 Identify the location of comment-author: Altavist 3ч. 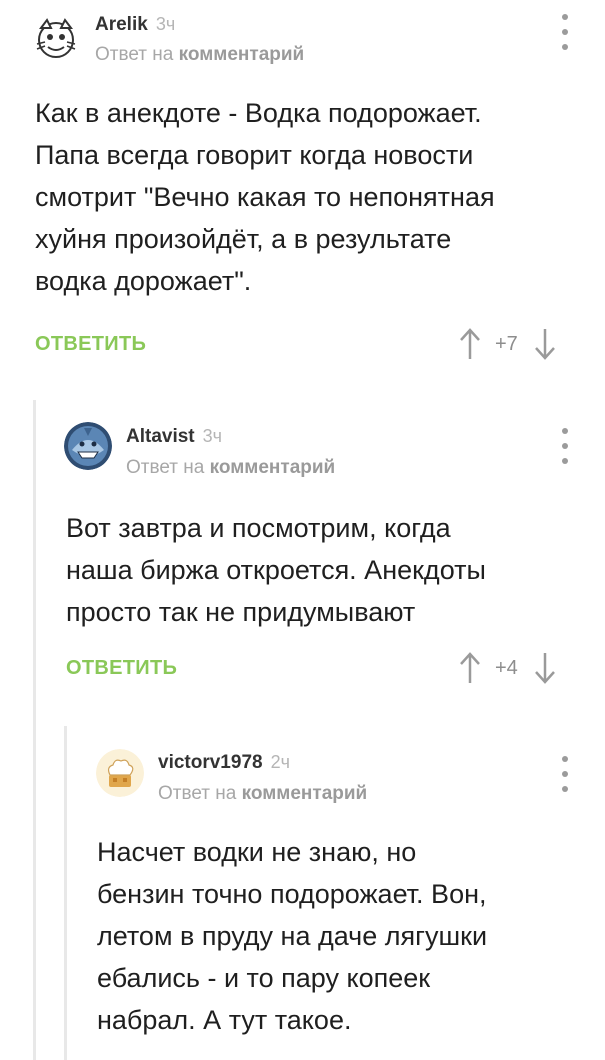
(174, 437).